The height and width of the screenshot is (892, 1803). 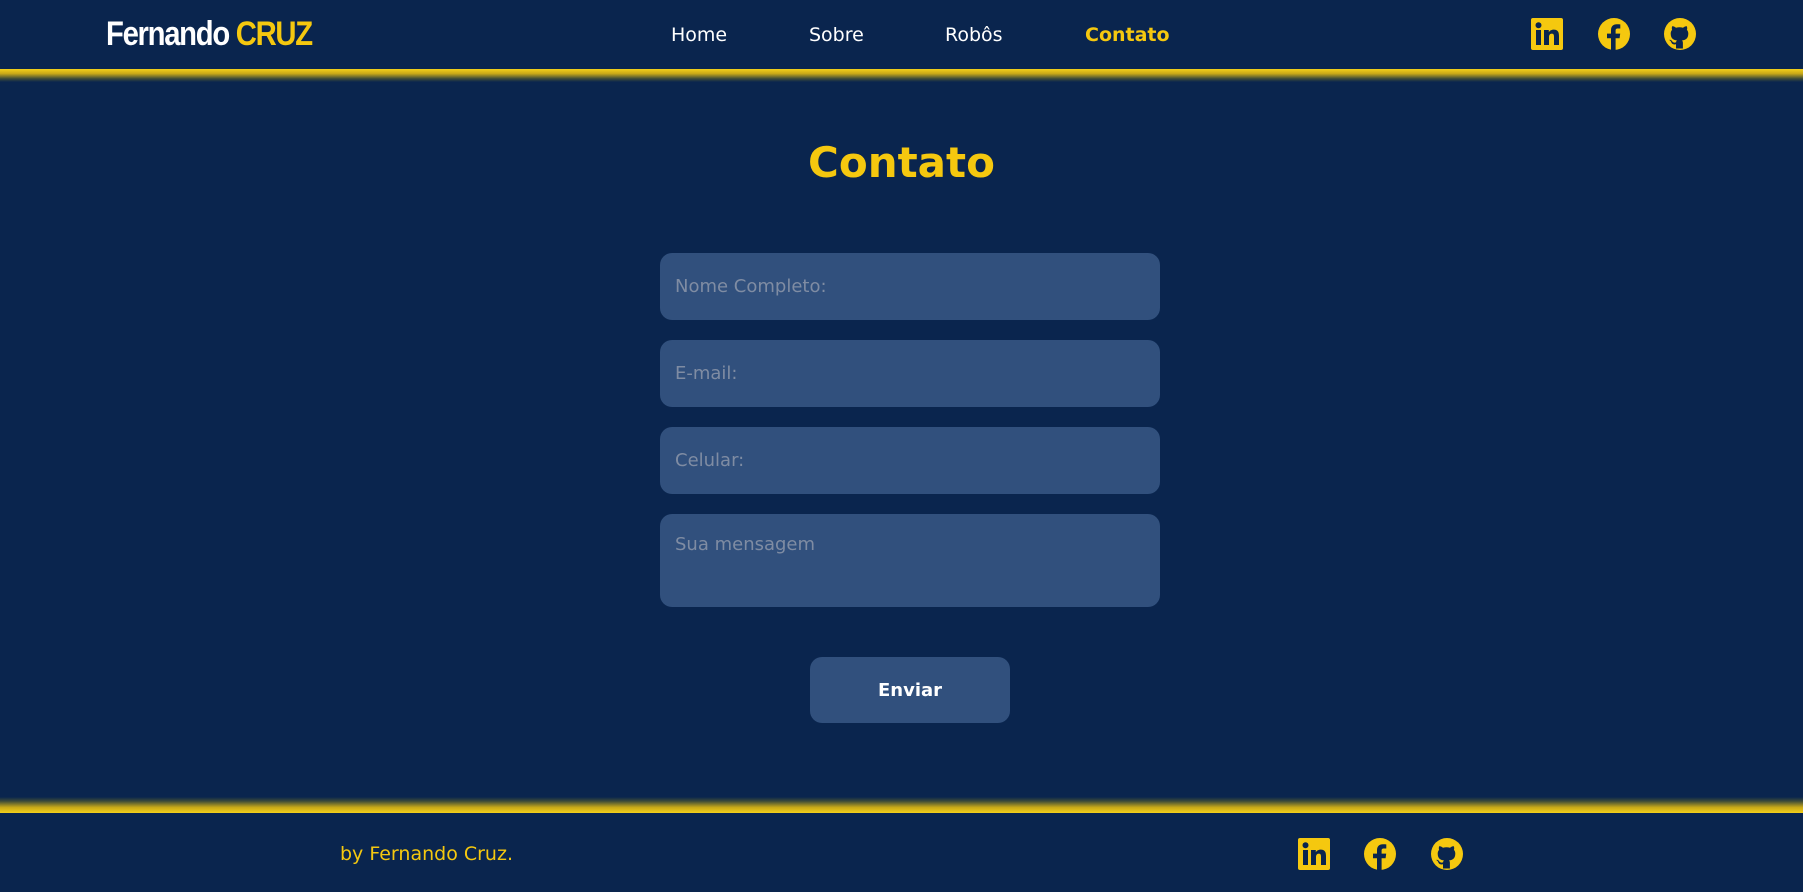 I want to click on header-accent-bar, so click(x=901, y=75).